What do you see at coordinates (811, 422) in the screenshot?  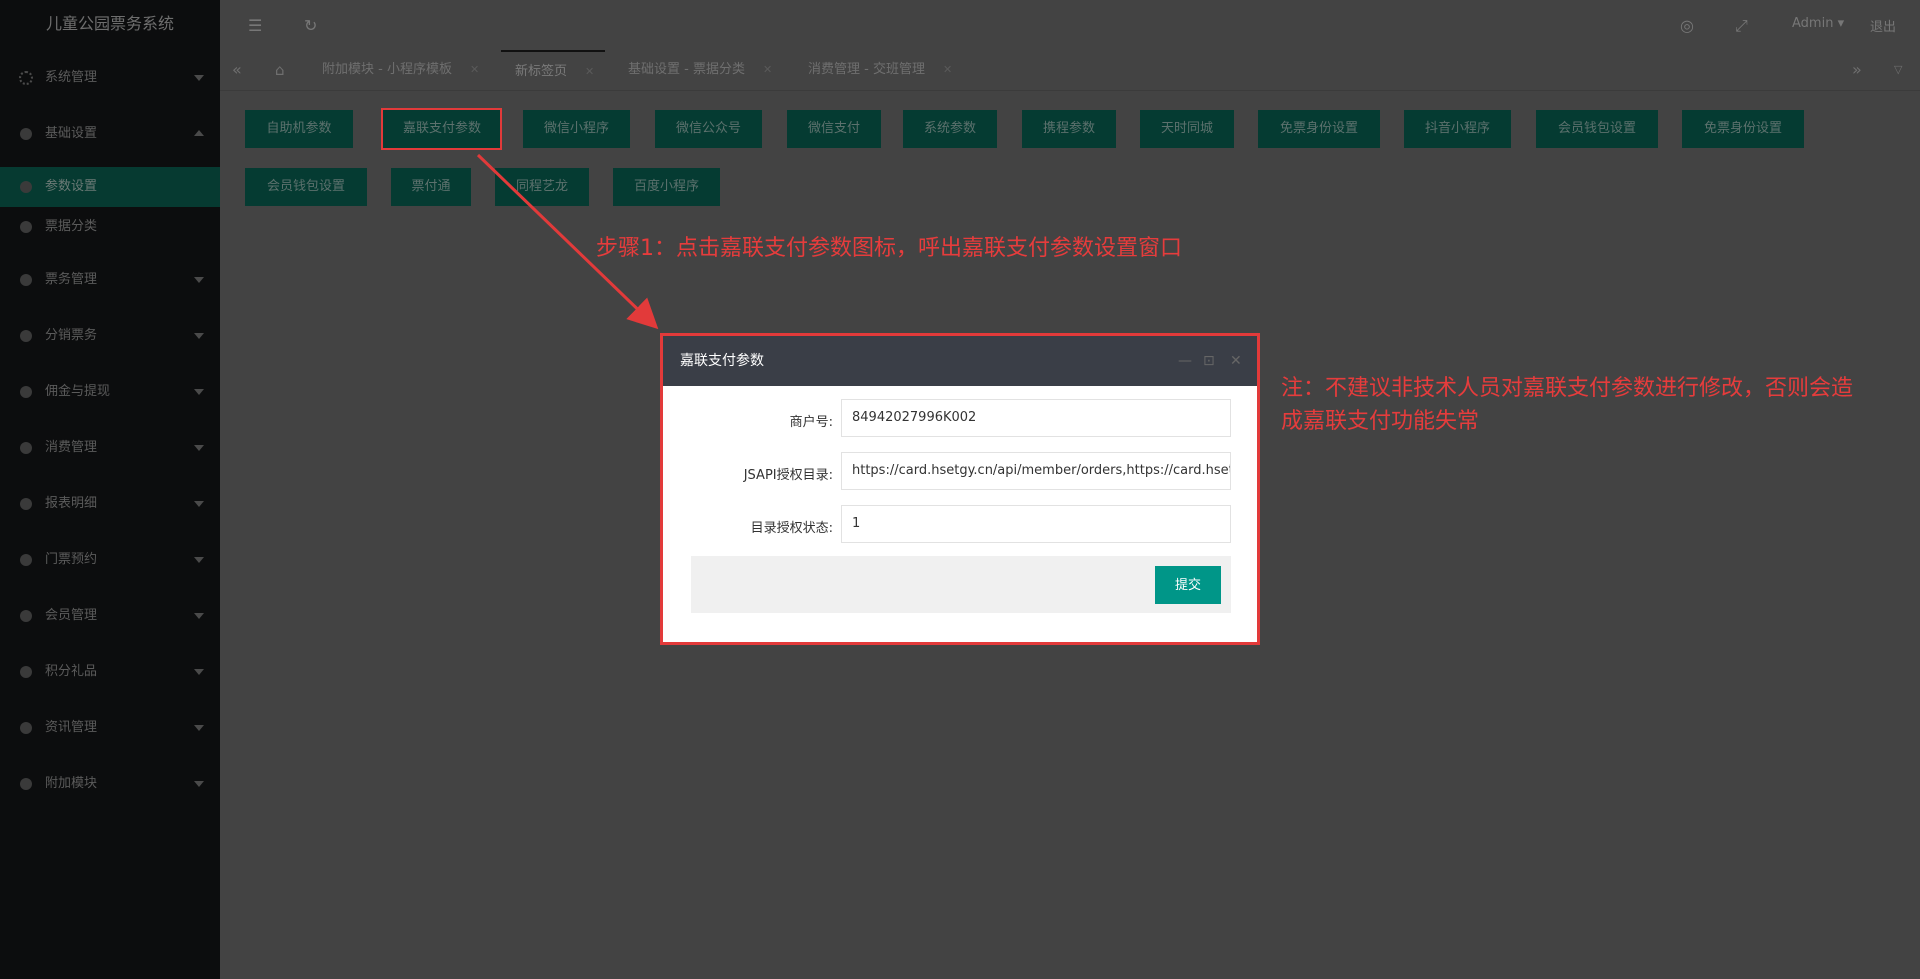 I see `merchant-id-label: 商户号:` at bounding box center [811, 422].